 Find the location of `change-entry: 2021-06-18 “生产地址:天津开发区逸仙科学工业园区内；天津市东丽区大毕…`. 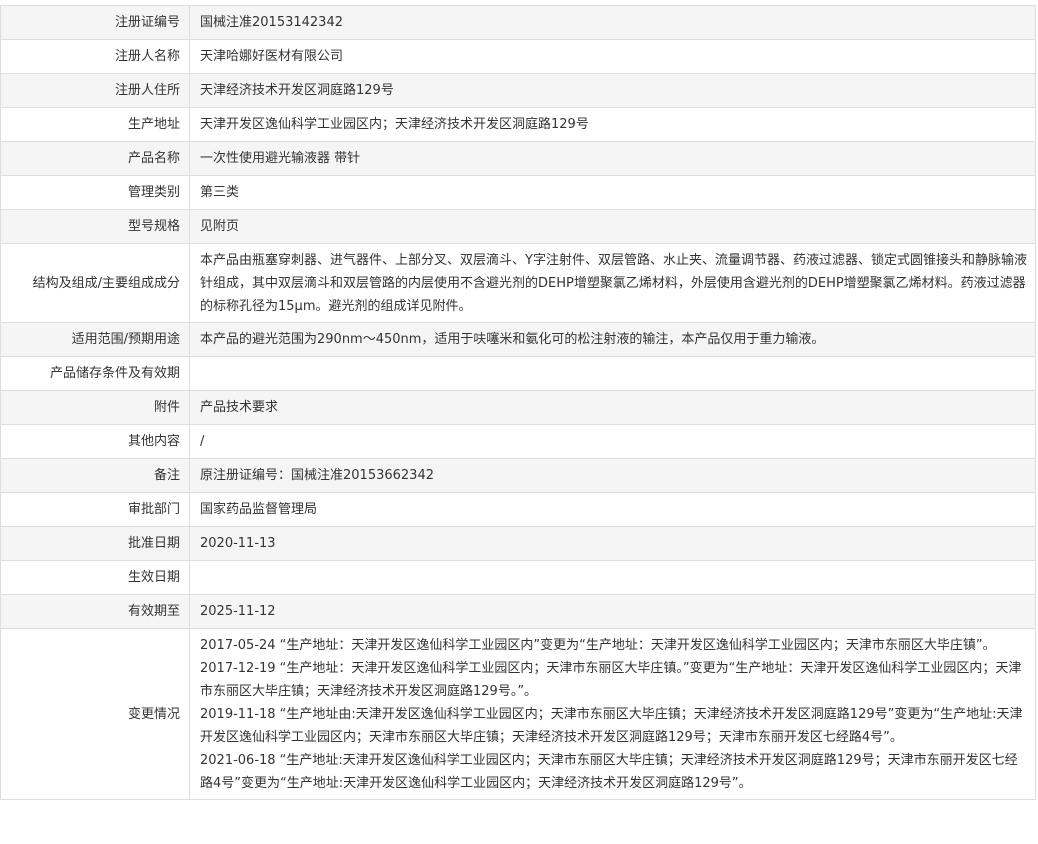

change-entry: 2021-06-18 “生产地址:天津开发区逸仙科学工业园区内；天津市东丽区大毕… is located at coordinates (609, 772).